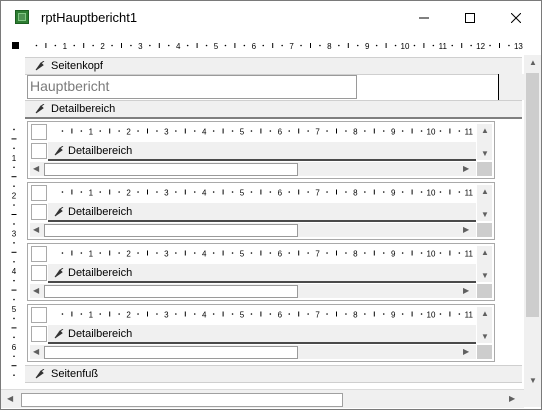  I want to click on page-header-bar: Seitenkopf, so click(273, 66).